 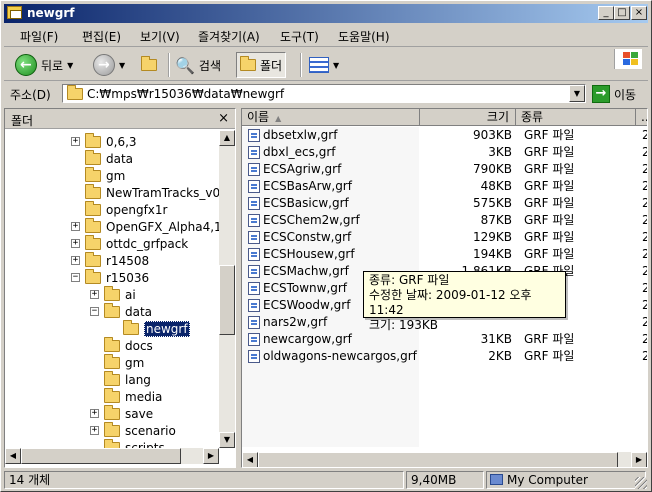 What do you see at coordinates (444, 203) in the screenshot?
I see `file-row: ECSBasicw,grf 575KB GRF 파일 2` at bounding box center [444, 203].